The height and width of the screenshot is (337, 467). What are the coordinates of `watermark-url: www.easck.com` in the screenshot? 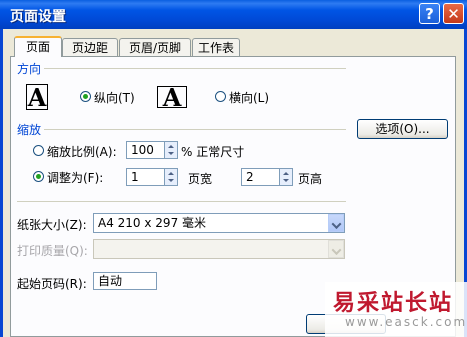 It's located at (406, 322).